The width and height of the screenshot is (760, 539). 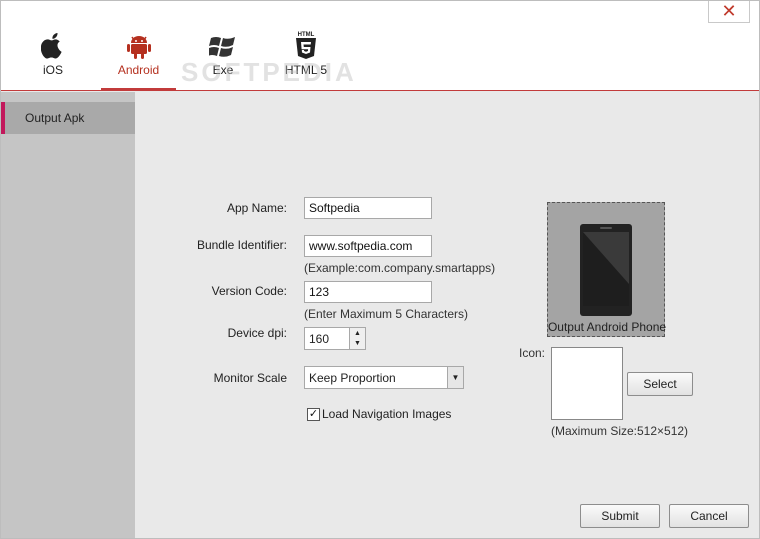 I want to click on checkbox-box: ✓, so click(x=313, y=414).